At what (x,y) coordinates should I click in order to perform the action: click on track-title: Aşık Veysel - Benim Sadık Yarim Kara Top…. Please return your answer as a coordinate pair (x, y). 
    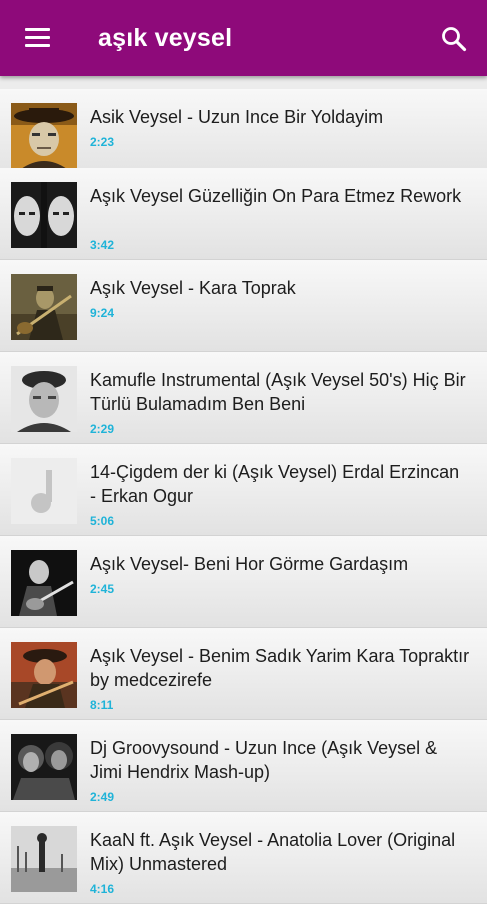
    Looking at the image, I should click on (280, 668).